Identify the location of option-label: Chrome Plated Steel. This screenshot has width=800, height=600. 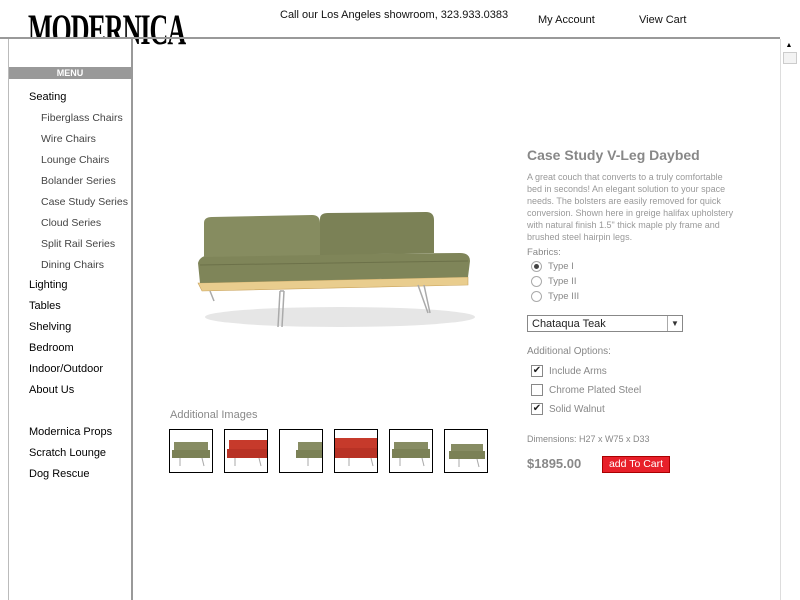
(595, 390).